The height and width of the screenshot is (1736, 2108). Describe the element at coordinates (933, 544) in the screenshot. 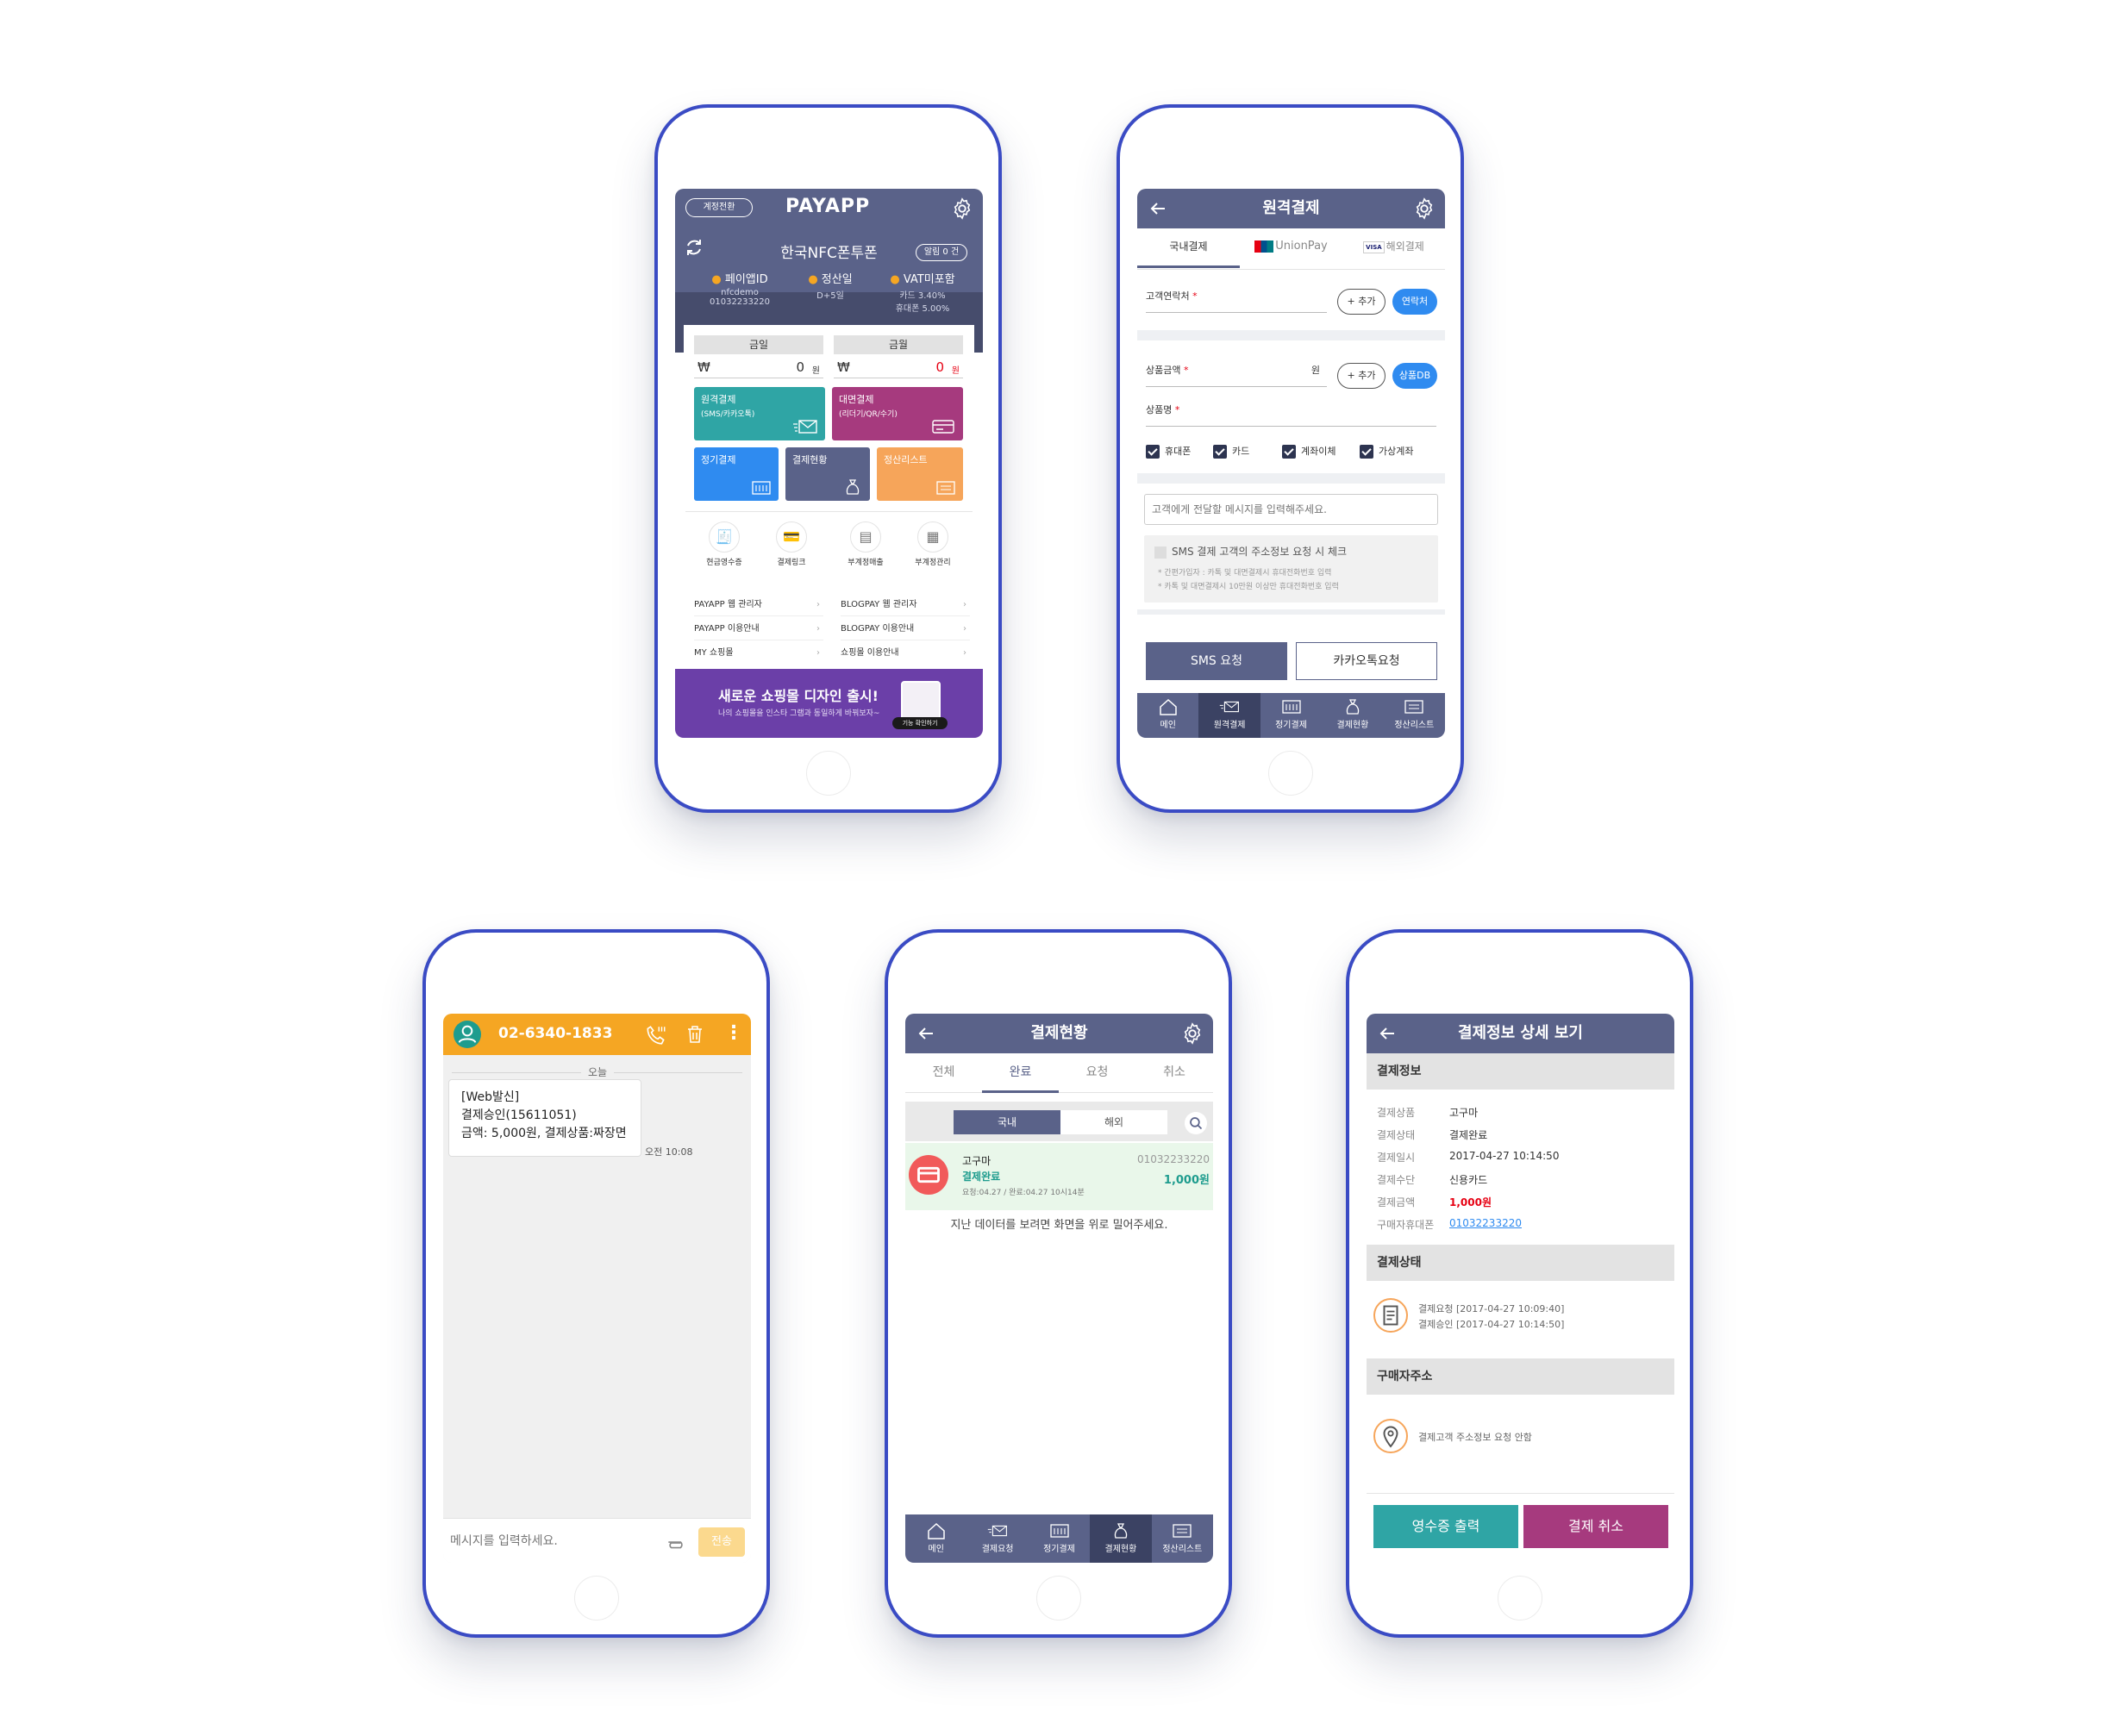

I see `shortcut-sub-manage: ▦ 부계정관리` at that location.